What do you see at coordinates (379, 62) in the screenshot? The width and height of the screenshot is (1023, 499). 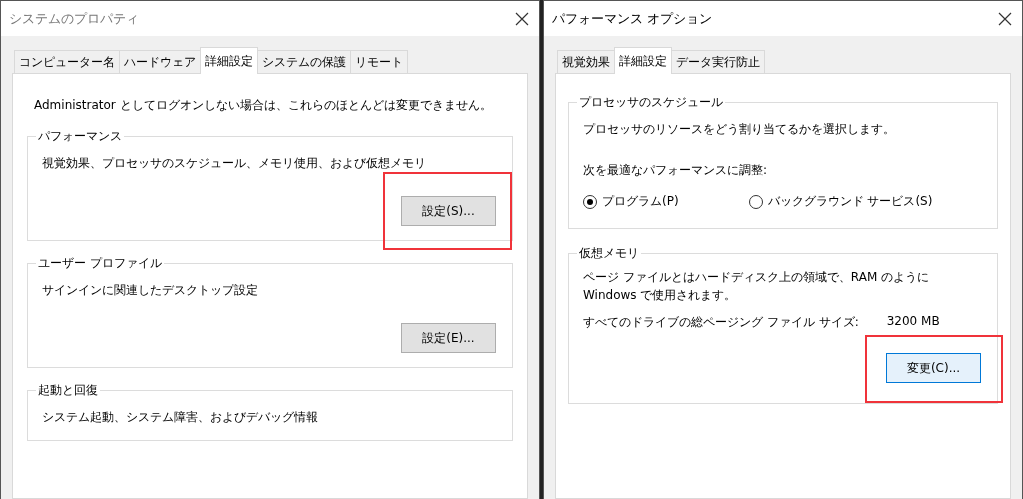 I see `tab: リモート` at bounding box center [379, 62].